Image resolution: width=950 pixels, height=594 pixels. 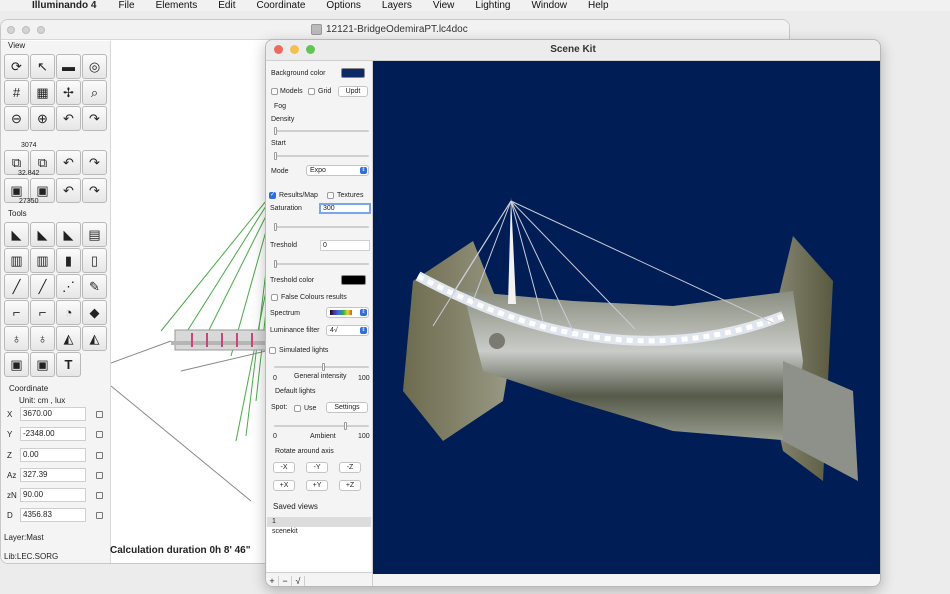 What do you see at coordinates (94, 234) in the screenshot?
I see `wall-tool-icon: ▤` at bounding box center [94, 234].